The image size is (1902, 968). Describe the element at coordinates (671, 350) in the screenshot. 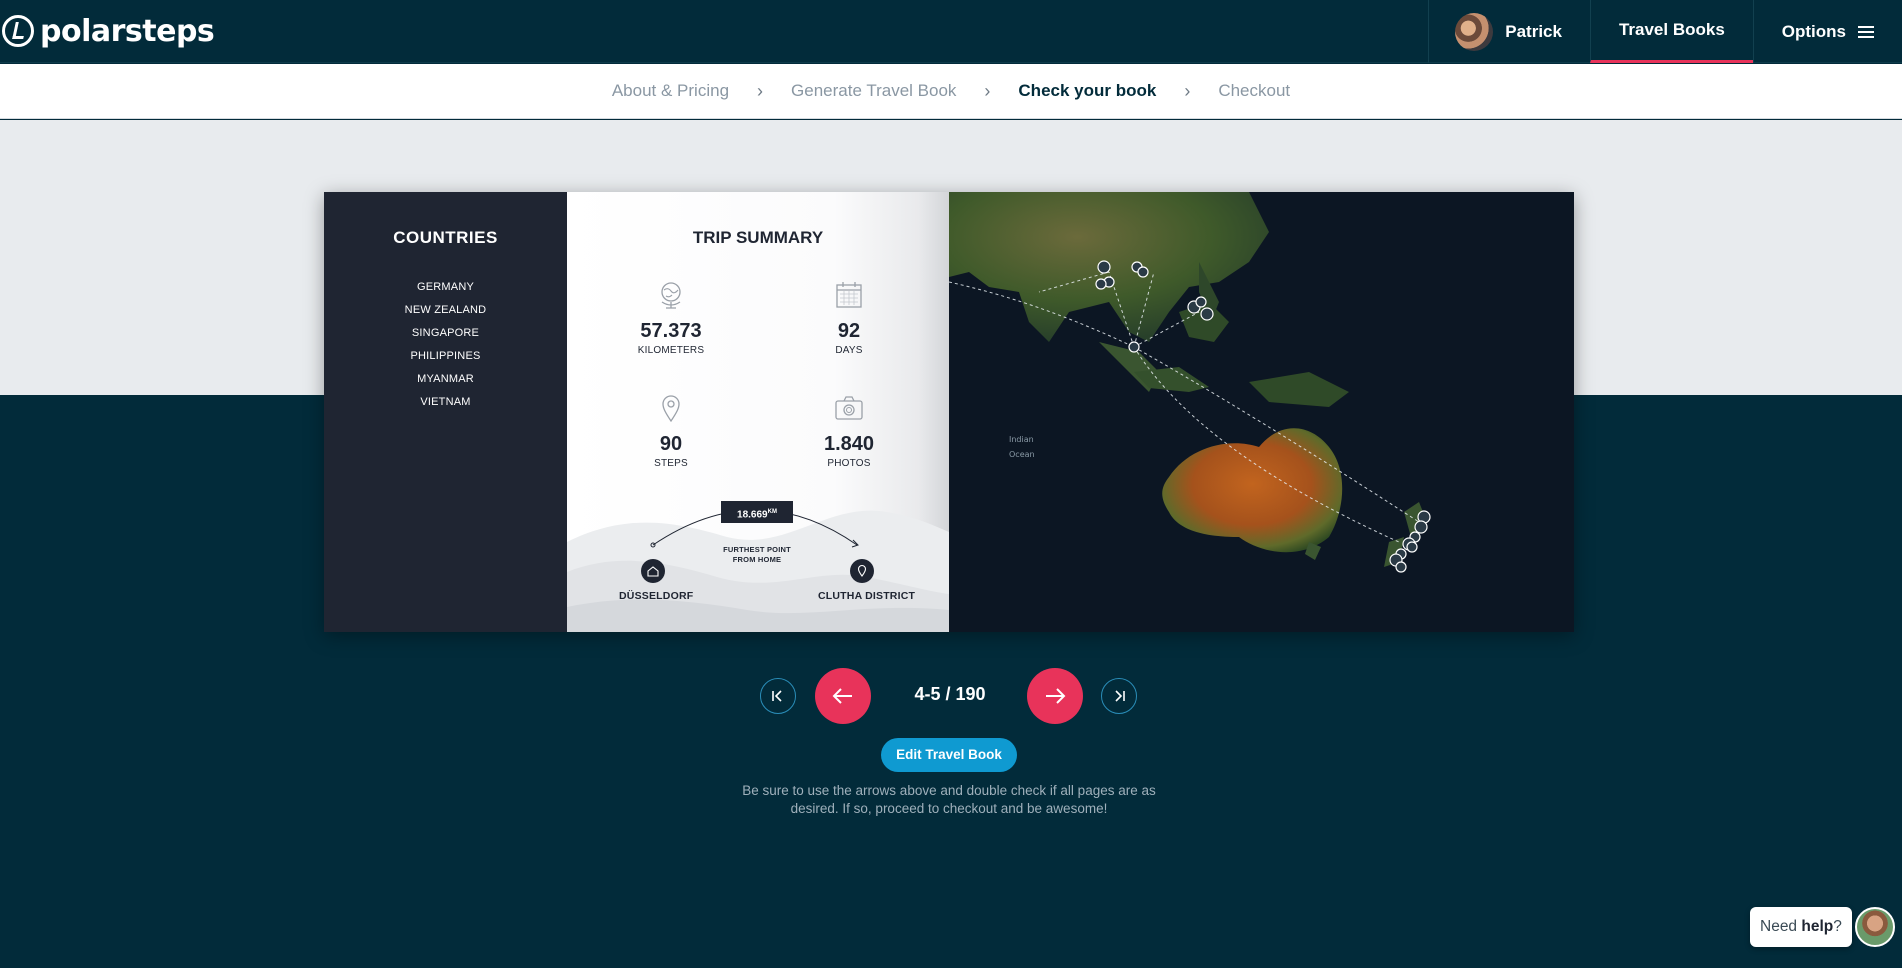

I see `stat-kilometers-label: KILOMETERS` at that location.